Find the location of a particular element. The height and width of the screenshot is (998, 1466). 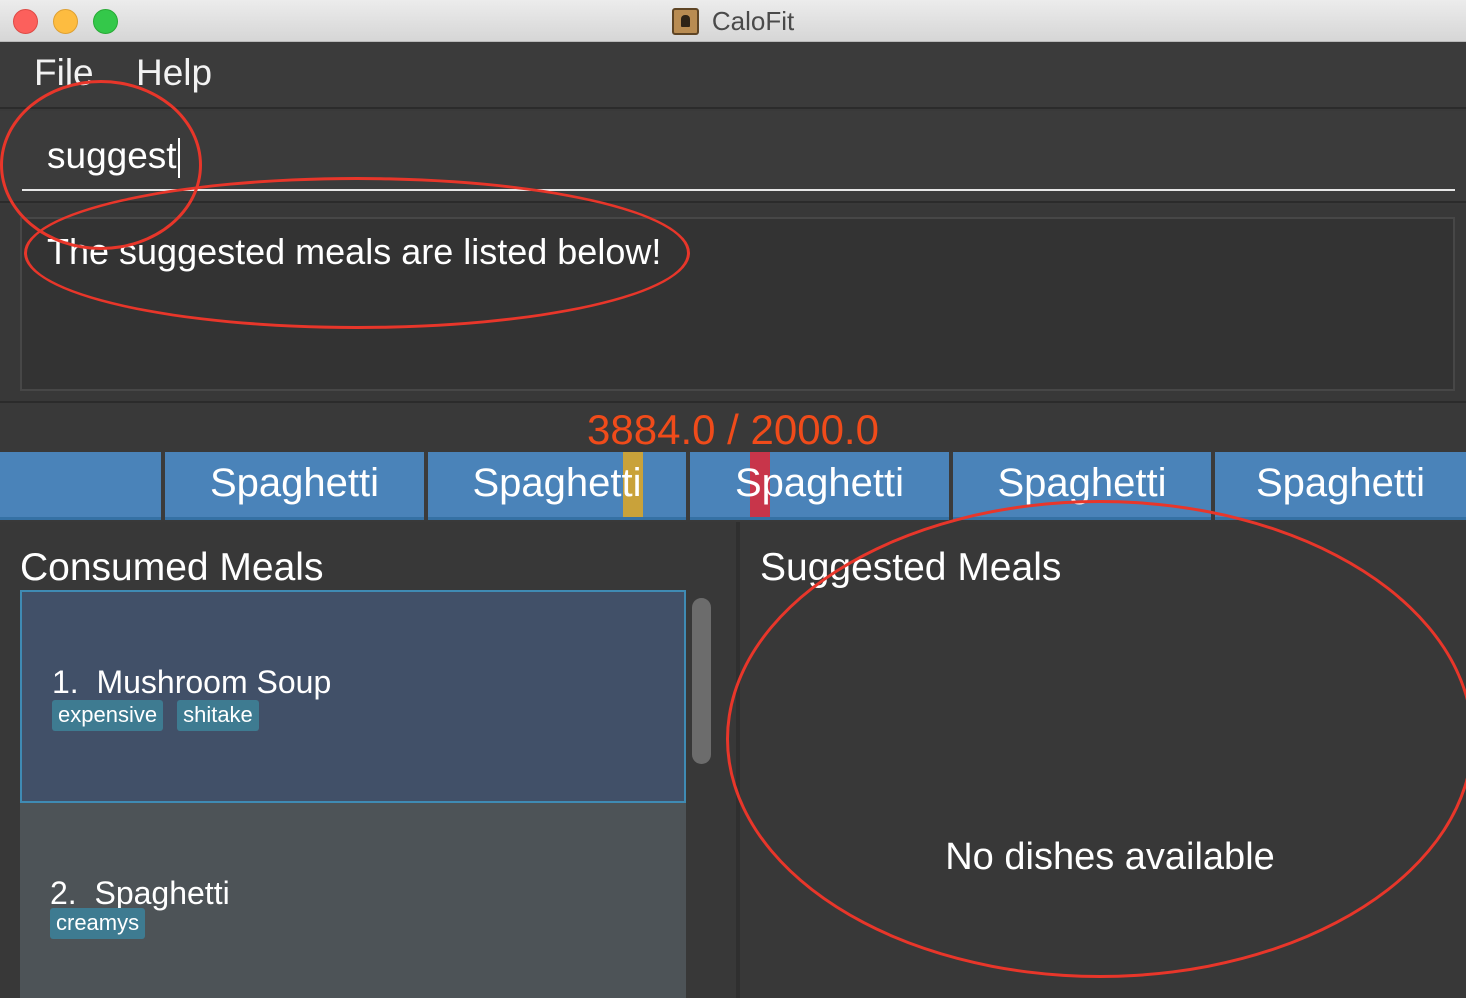

menu-help: Help is located at coordinates (174, 73).